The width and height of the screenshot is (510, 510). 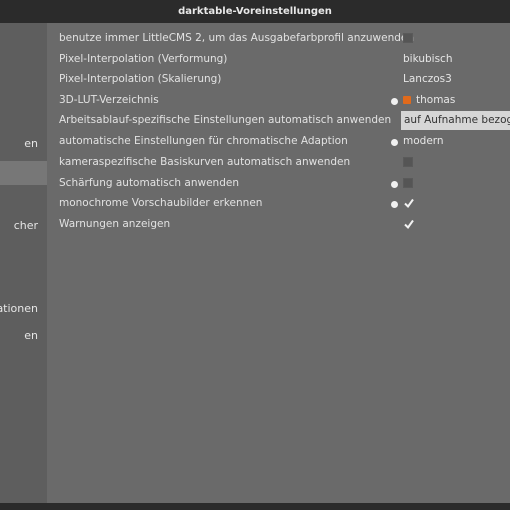 I want to click on sidebar-item-selected, so click(x=23, y=173).